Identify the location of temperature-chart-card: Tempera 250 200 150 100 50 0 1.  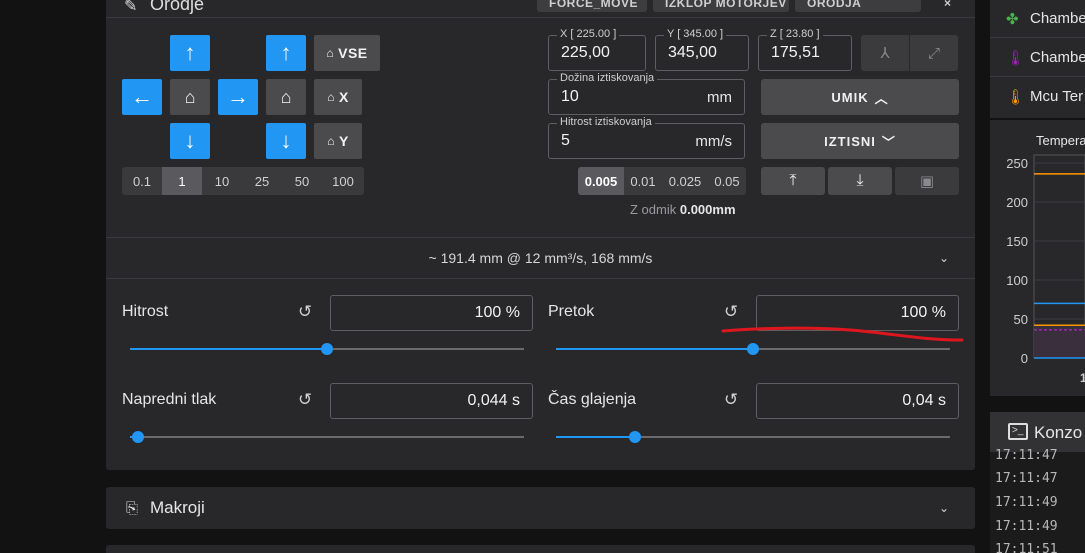
(1037, 258).